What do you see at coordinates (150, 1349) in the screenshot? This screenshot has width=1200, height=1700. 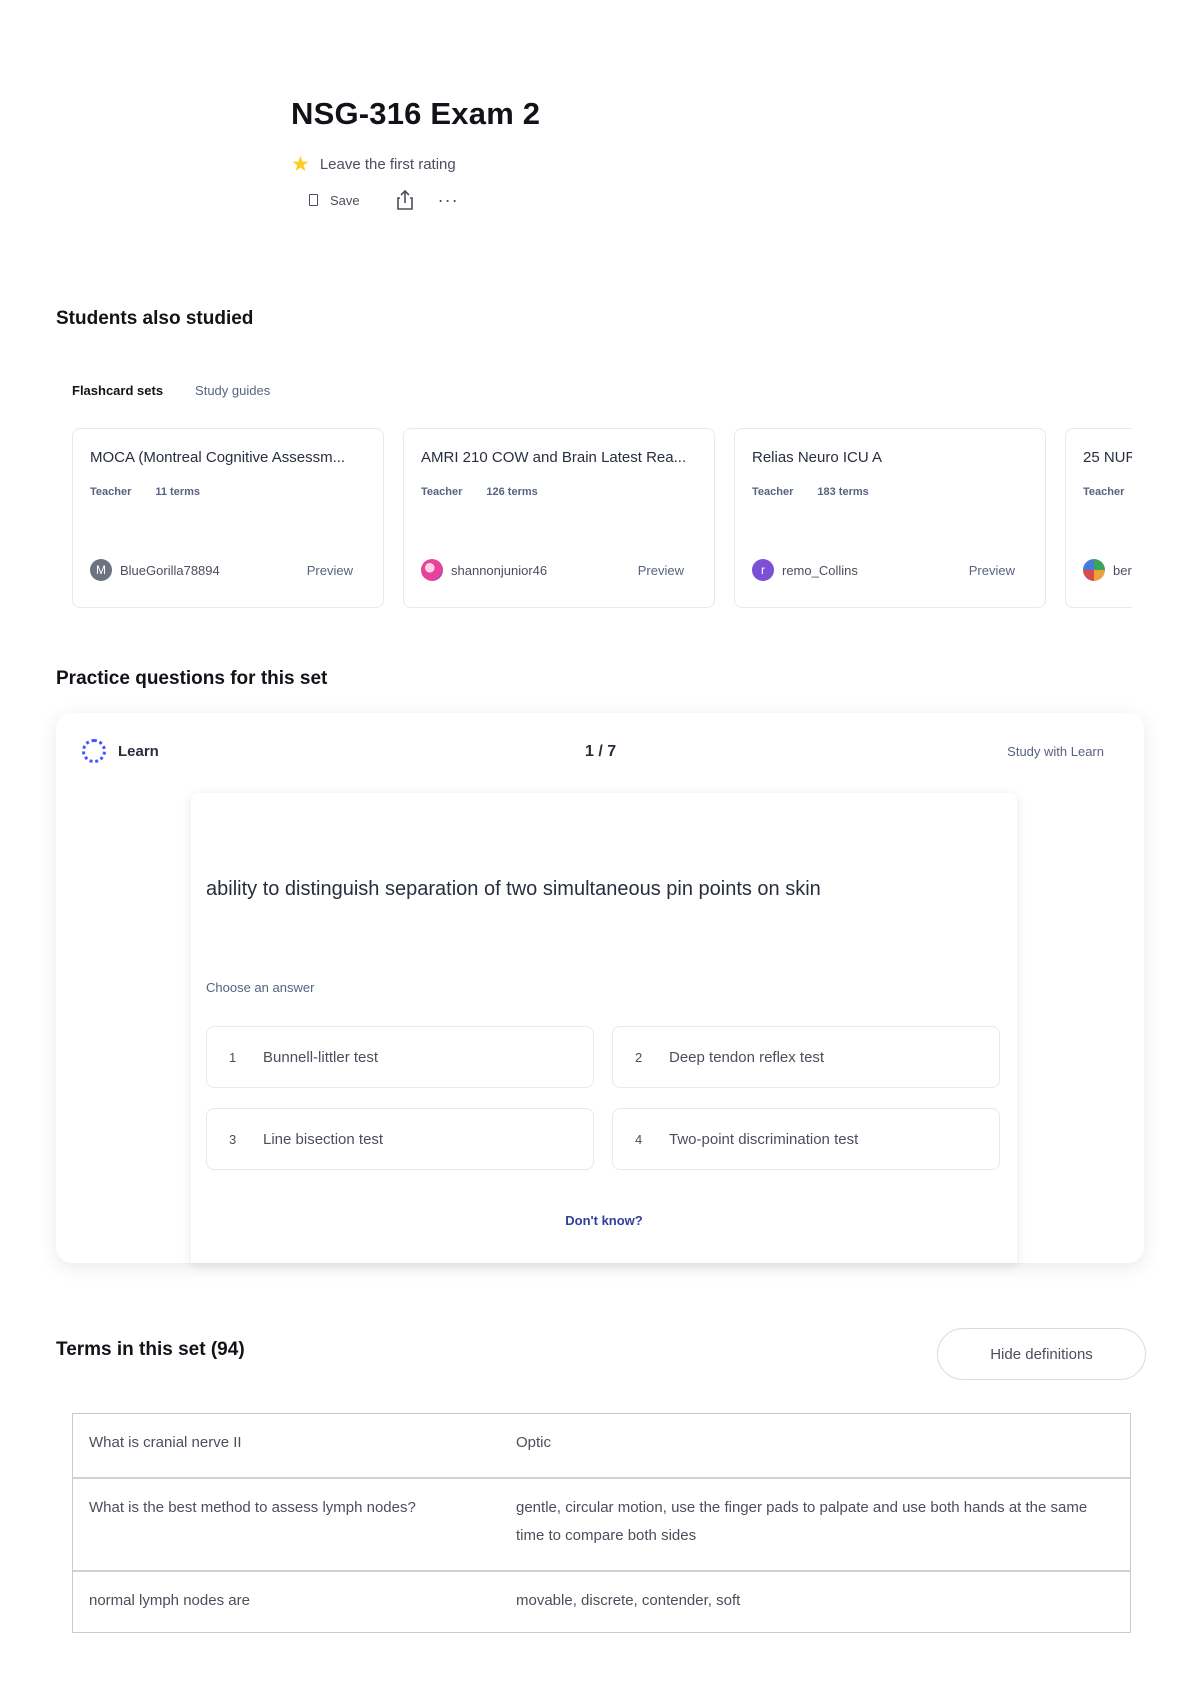 I see `terms-title: Terms in this set (94)` at bounding box center [150, 1349].